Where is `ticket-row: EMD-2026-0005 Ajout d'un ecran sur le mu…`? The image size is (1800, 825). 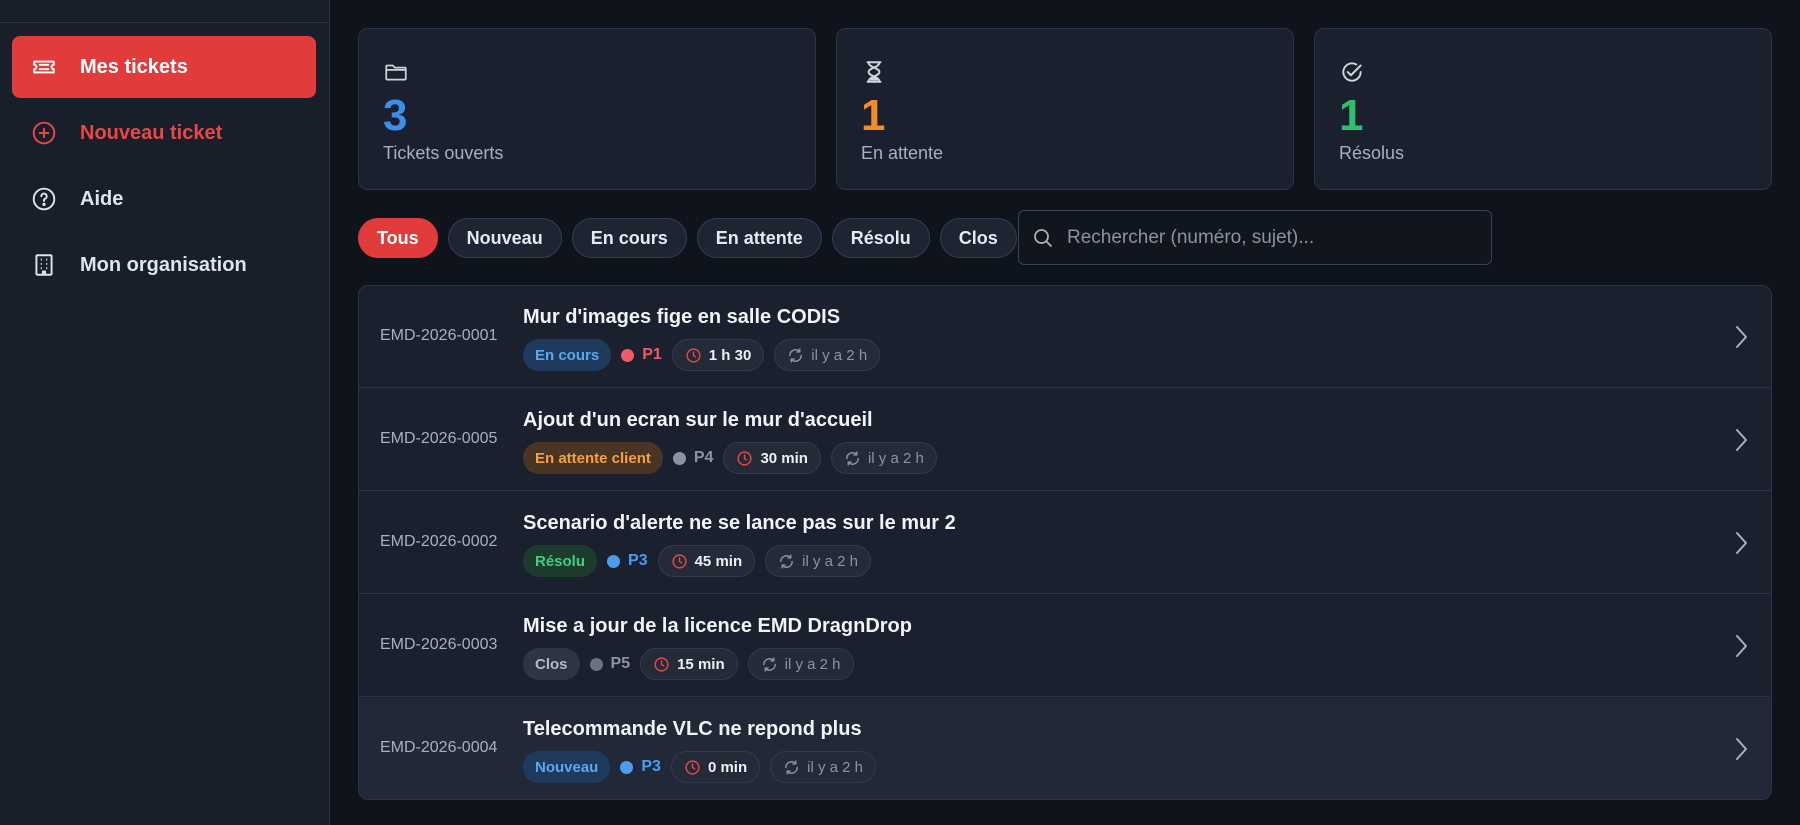
ticket-row: EMD-2026-0005 Ajout d'un ecran sur le mu… is located at coordinates (1065, 440).